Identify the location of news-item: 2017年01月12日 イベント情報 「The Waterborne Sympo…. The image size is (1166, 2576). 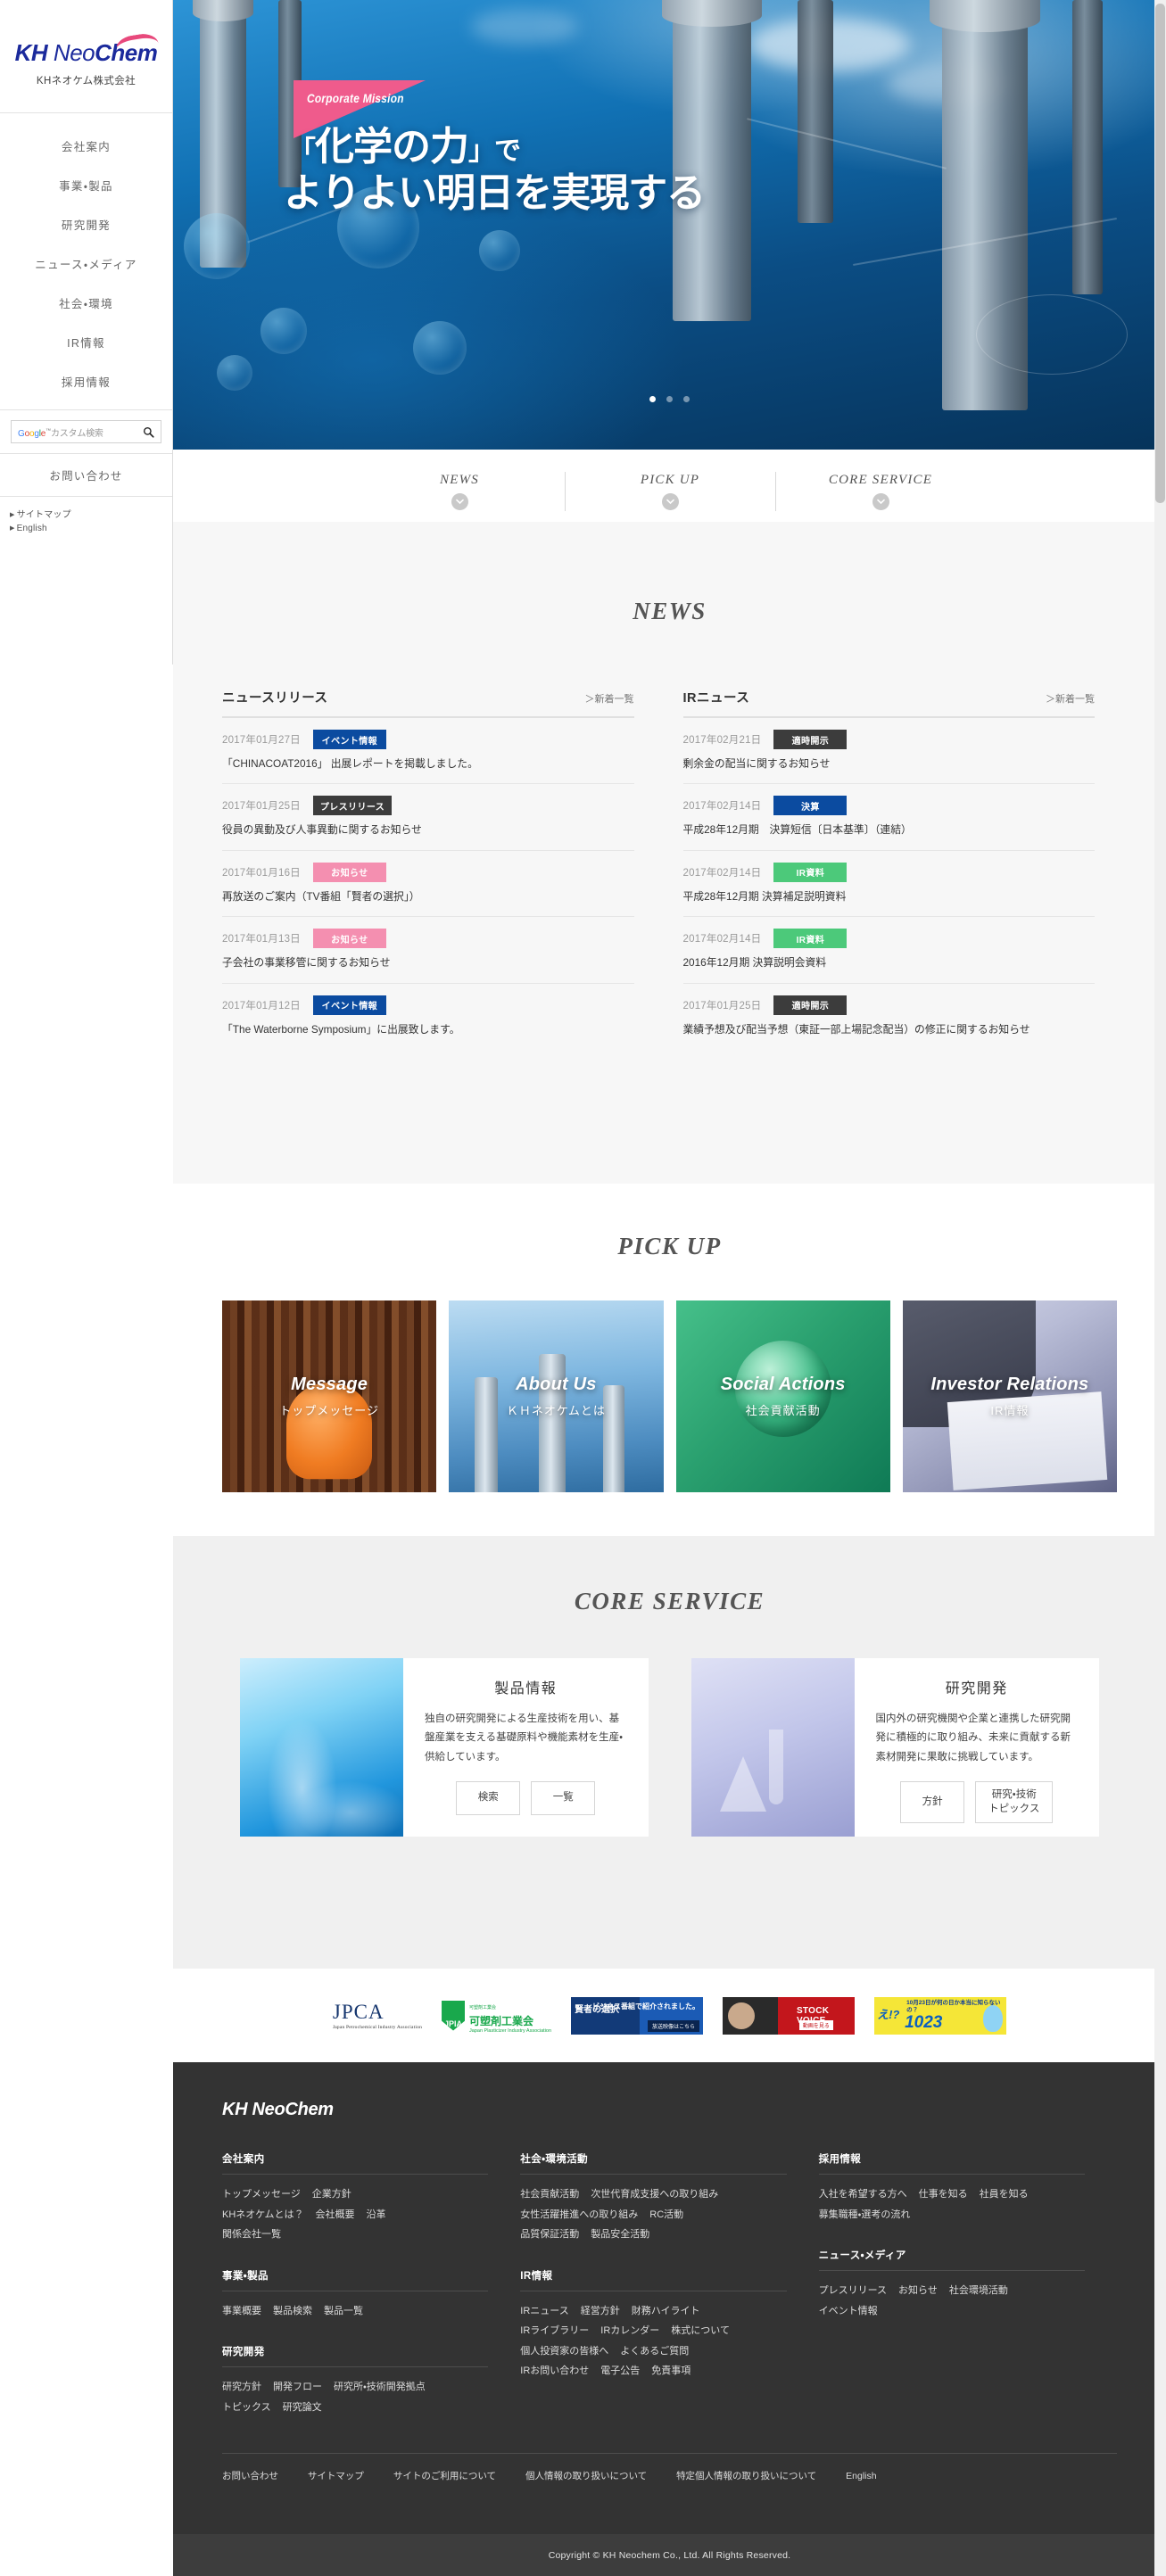
(428, 1017).